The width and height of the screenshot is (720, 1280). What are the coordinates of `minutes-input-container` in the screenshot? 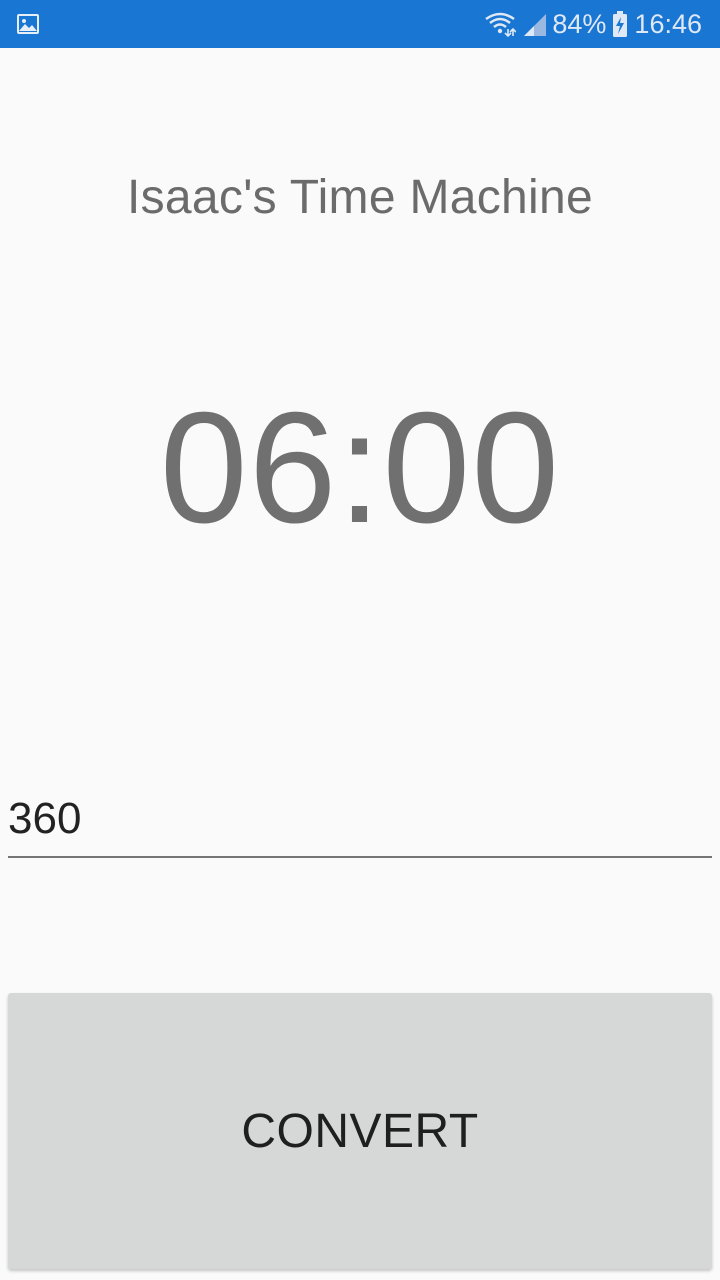 It's located at (360, 822).